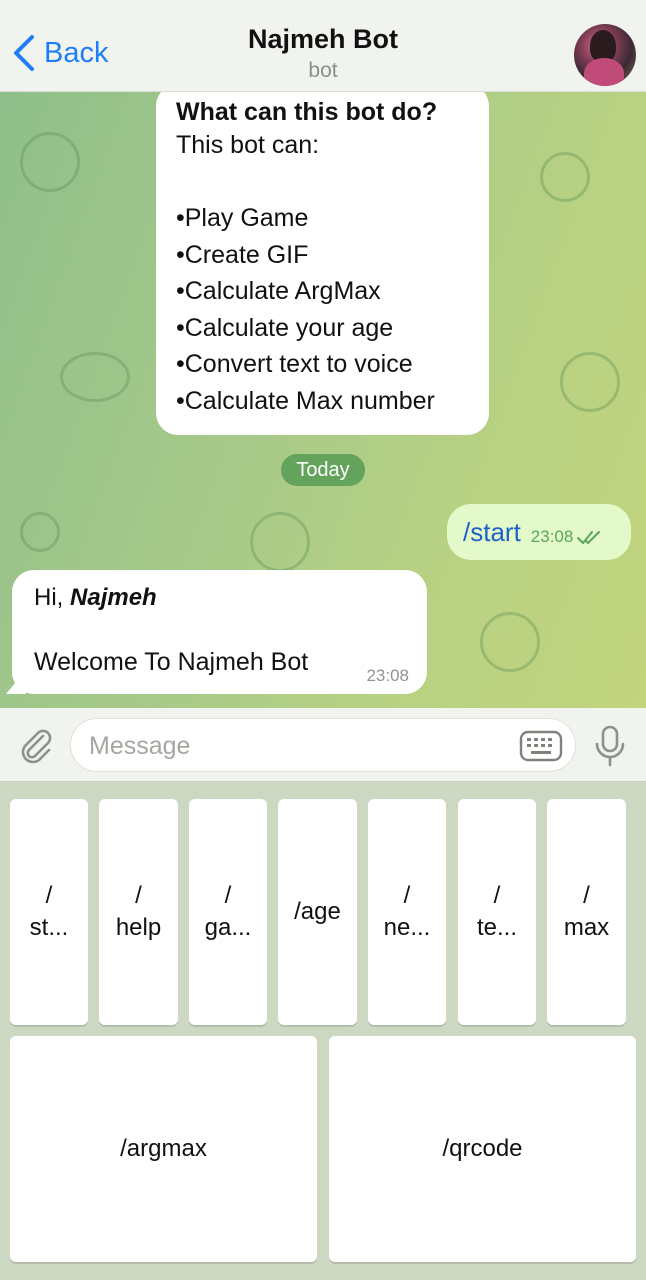 Image resolution: width=646 pixels, height=1280 pixels. Describe the element at coordinates (113, 597) in the screenshot. I see `incoming-user-name: Najmeh` at that location.